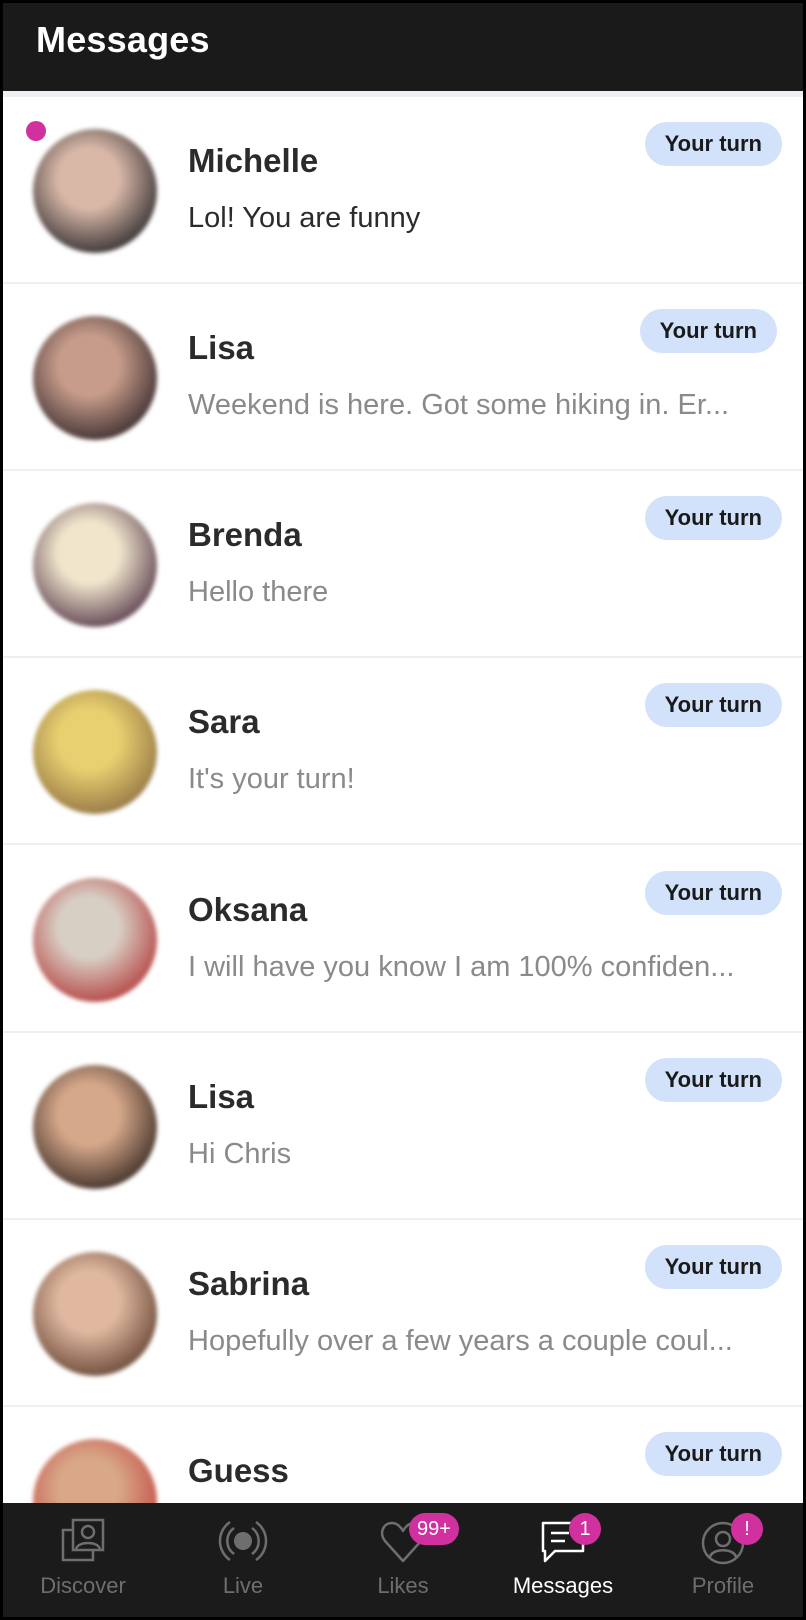  Describe the element at coordinates (253, 160) in the screenshot. I see `contact-name: Michelle` at that location.